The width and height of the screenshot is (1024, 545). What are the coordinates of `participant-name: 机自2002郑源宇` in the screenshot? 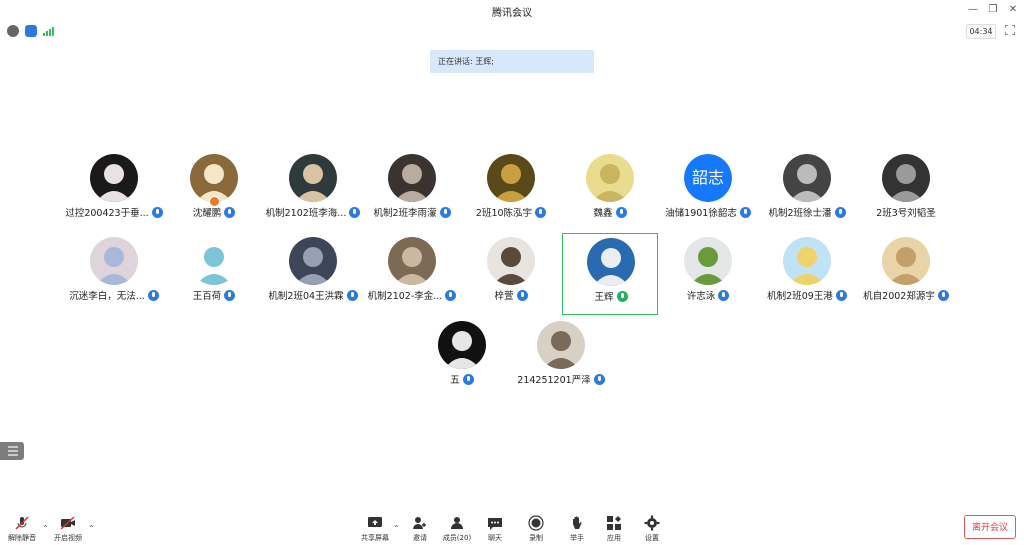 It's located at (899, 296).